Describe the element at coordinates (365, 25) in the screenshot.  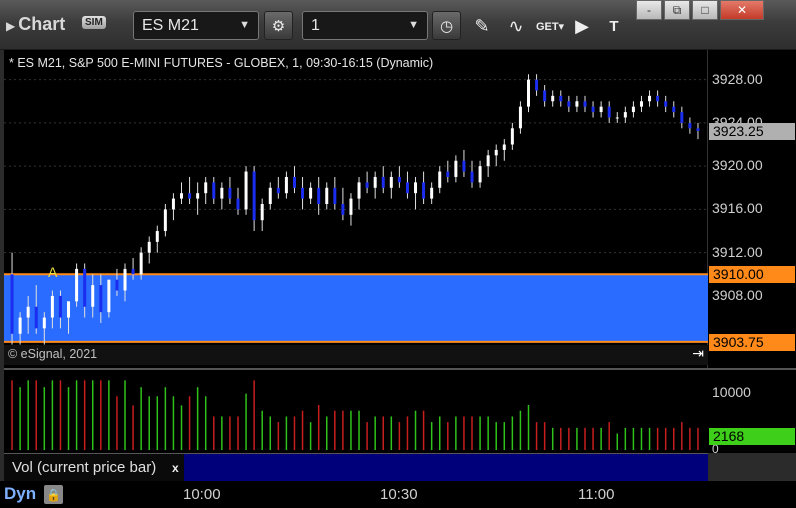
I see `interval-field: 1 ▼` at that location.